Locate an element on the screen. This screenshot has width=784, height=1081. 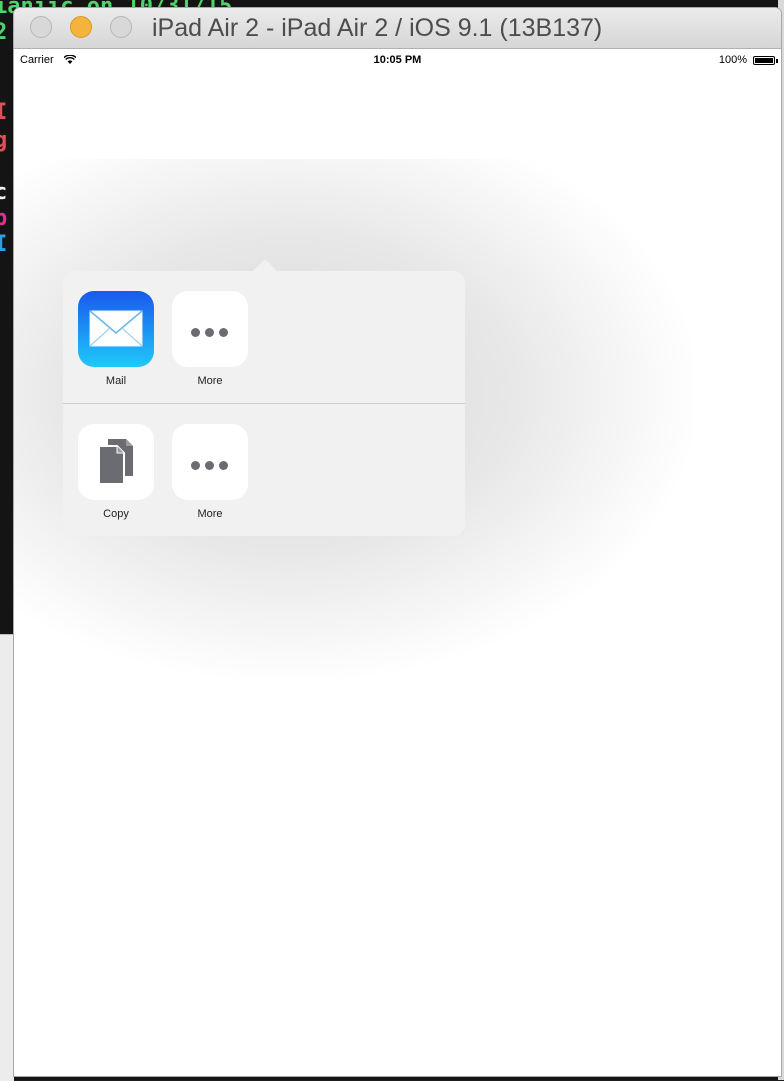
battery-icon is located at coordinates (764, 60).